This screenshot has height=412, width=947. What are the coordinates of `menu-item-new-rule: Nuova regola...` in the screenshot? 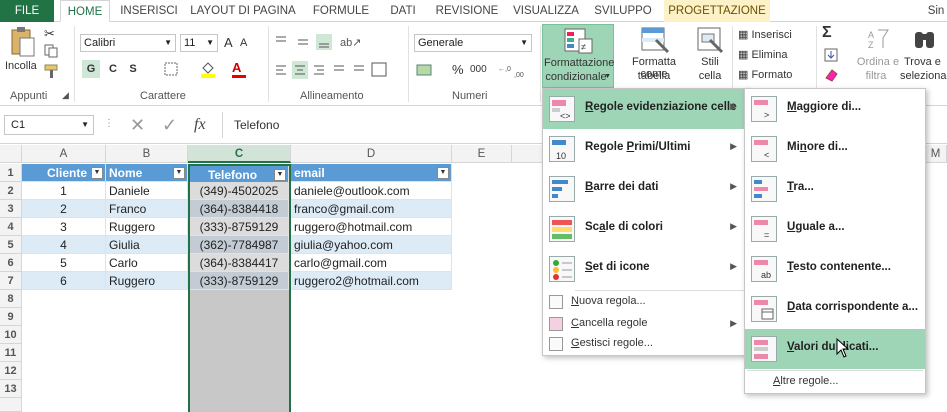 It's located at (645, 302).